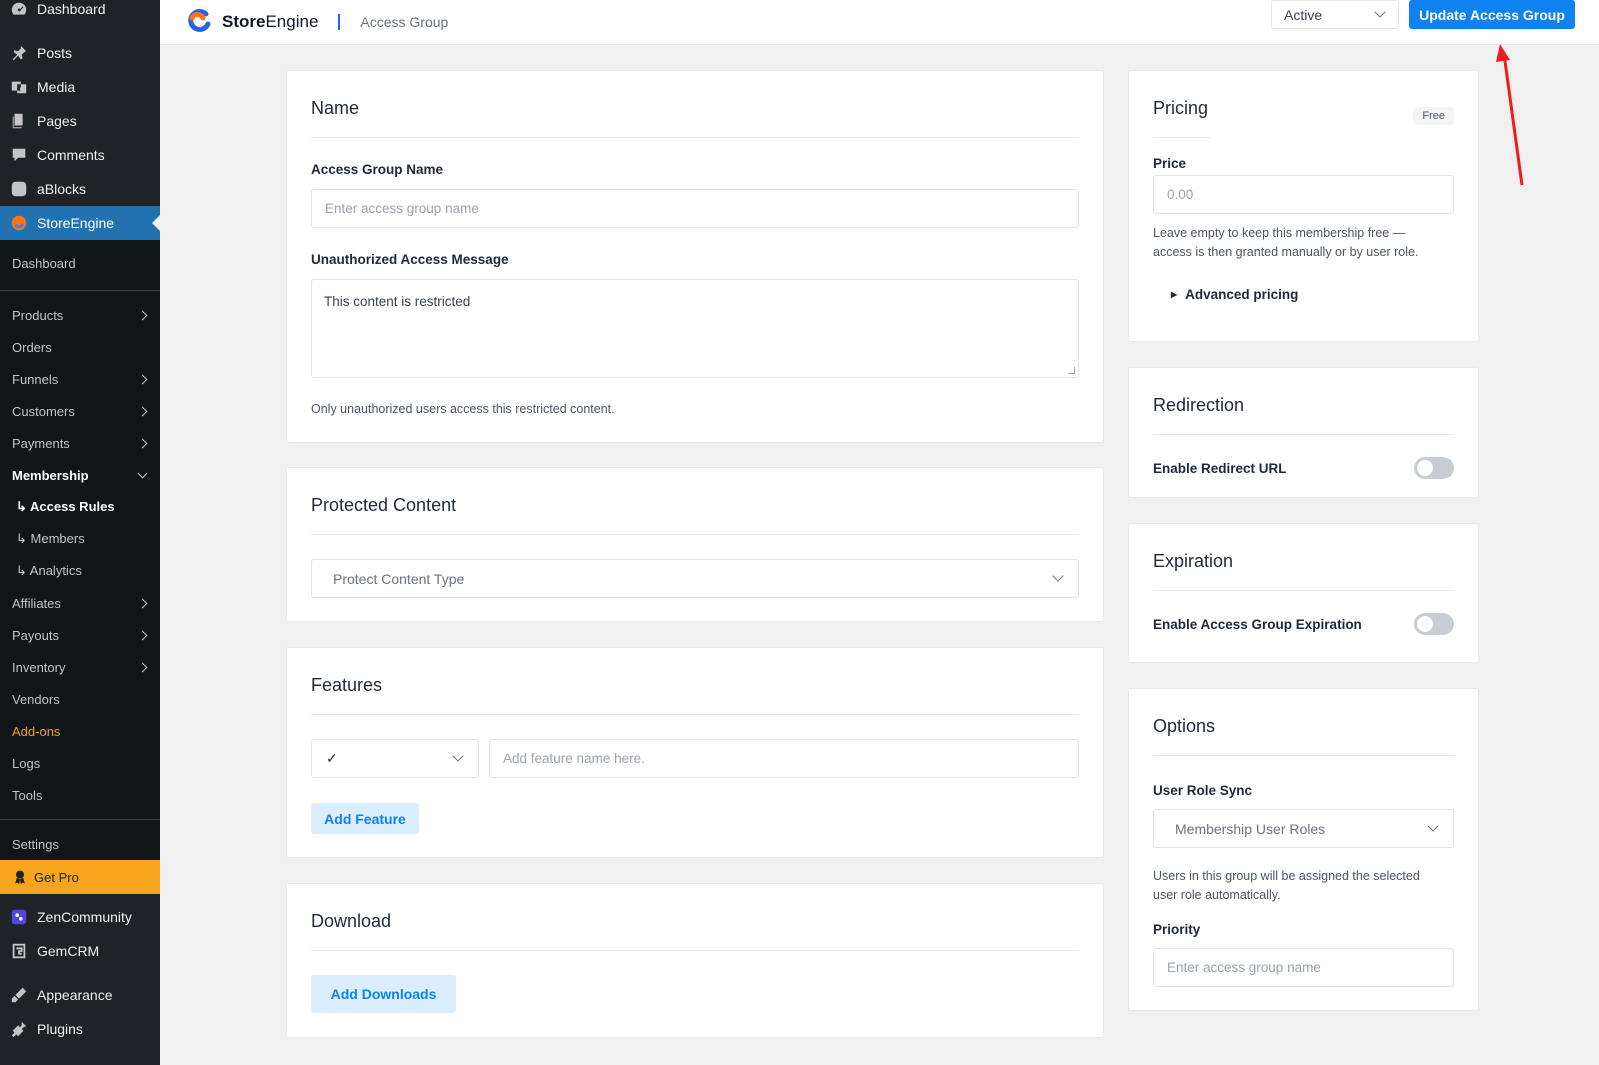 The height and width of the screenshot is (1065, 1599). What do you see at coordinates (365, 818) in the screenshot?
I see `add-feature-button: Add Feature` at bounding box center [365, 818].